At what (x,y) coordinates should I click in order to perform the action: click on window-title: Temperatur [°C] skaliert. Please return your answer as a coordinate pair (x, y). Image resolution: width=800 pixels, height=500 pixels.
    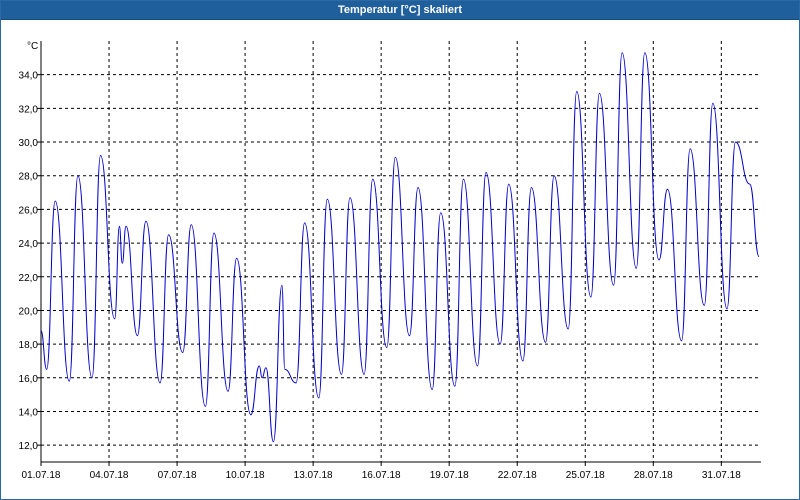
    Looking at the image, I should click on (400, 10).